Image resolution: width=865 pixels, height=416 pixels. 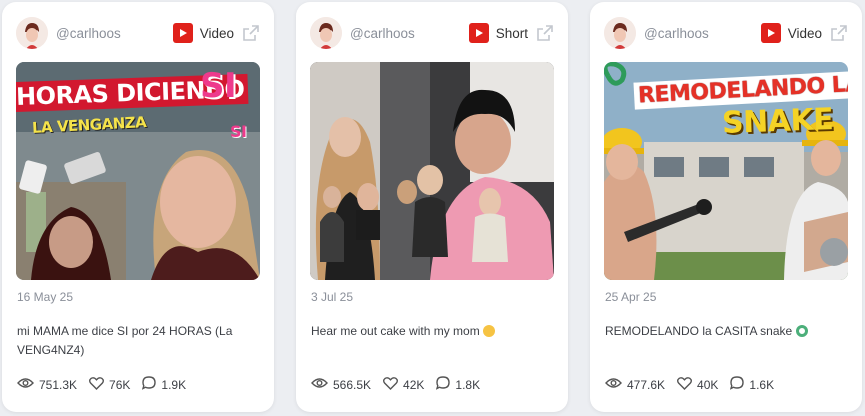 What do you see at coordinates (174, 384) in the screenshot?
I see `comments-count: 1.9K` at bounding box center [174, 384].